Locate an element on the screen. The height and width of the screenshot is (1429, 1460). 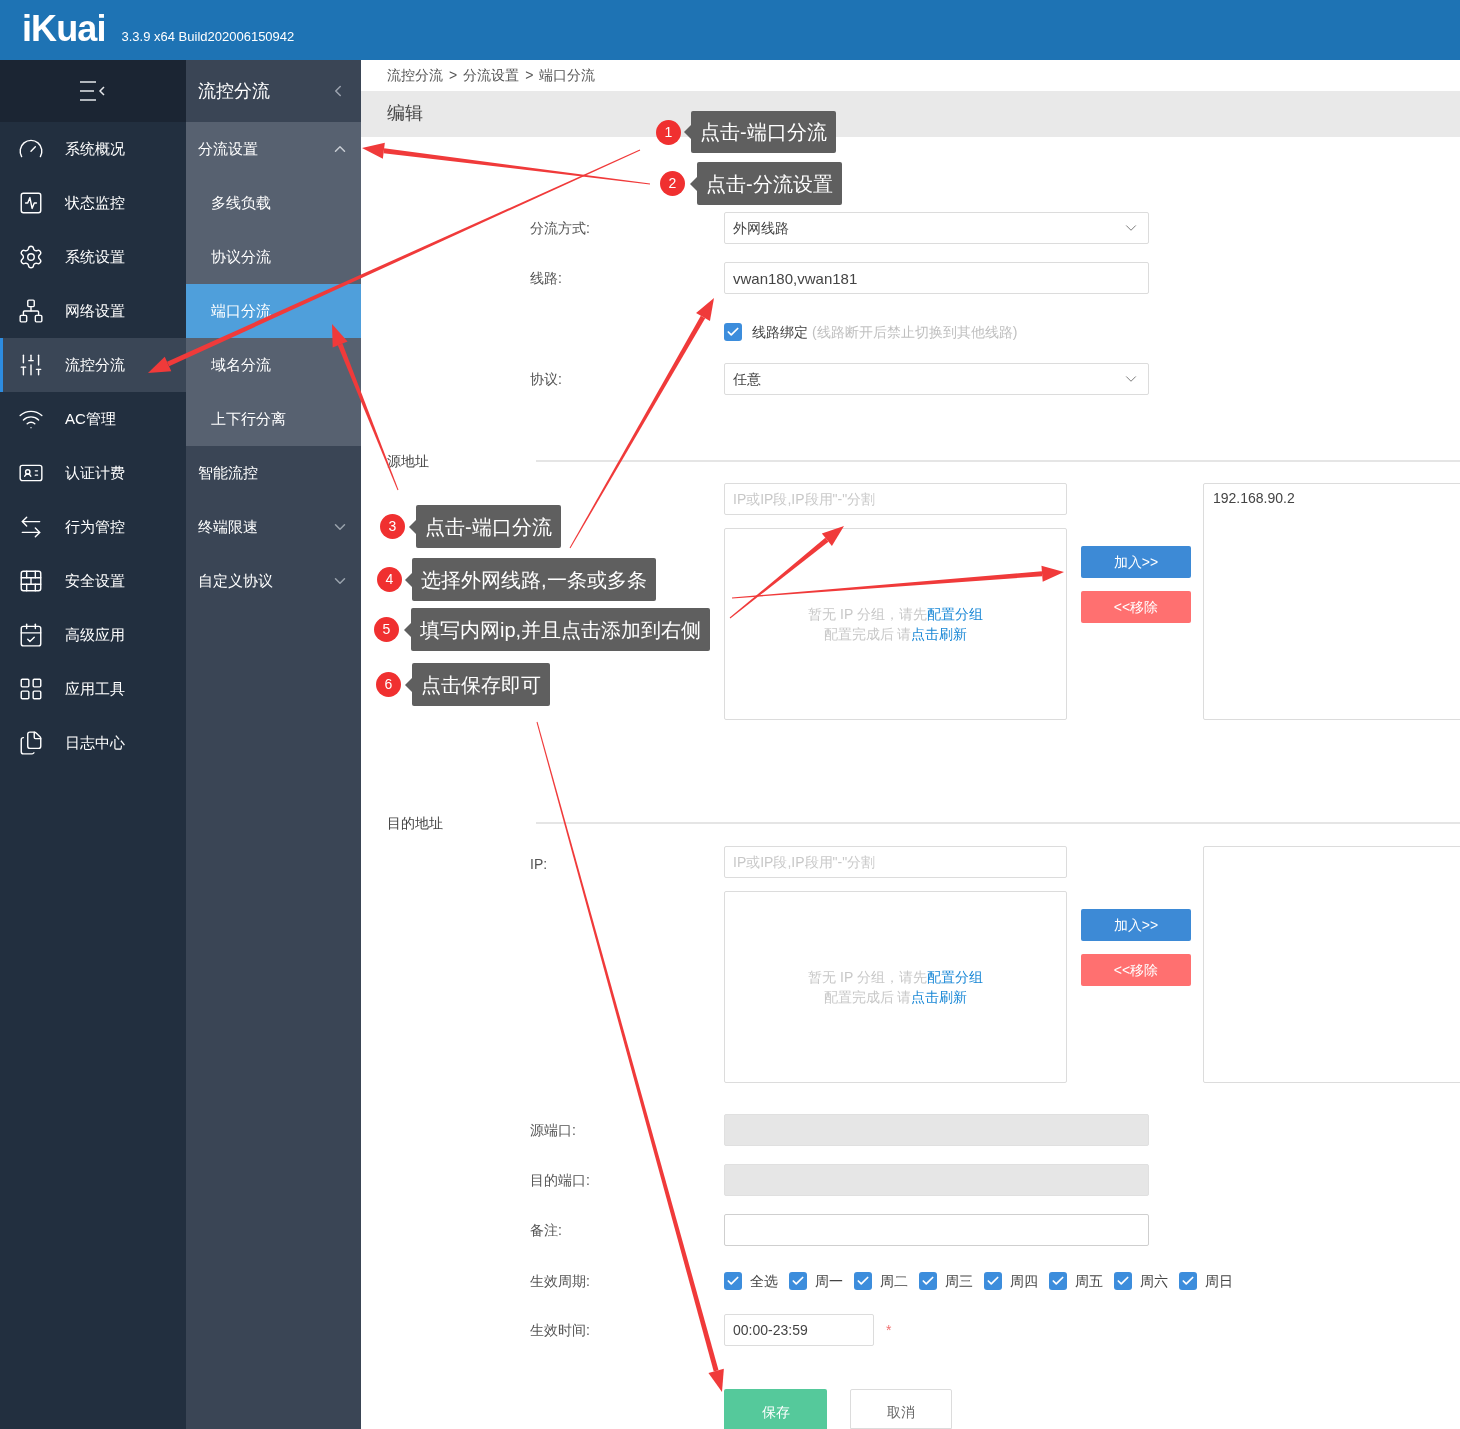
section-heading: 源地址 is located at coordinates (408, 461).